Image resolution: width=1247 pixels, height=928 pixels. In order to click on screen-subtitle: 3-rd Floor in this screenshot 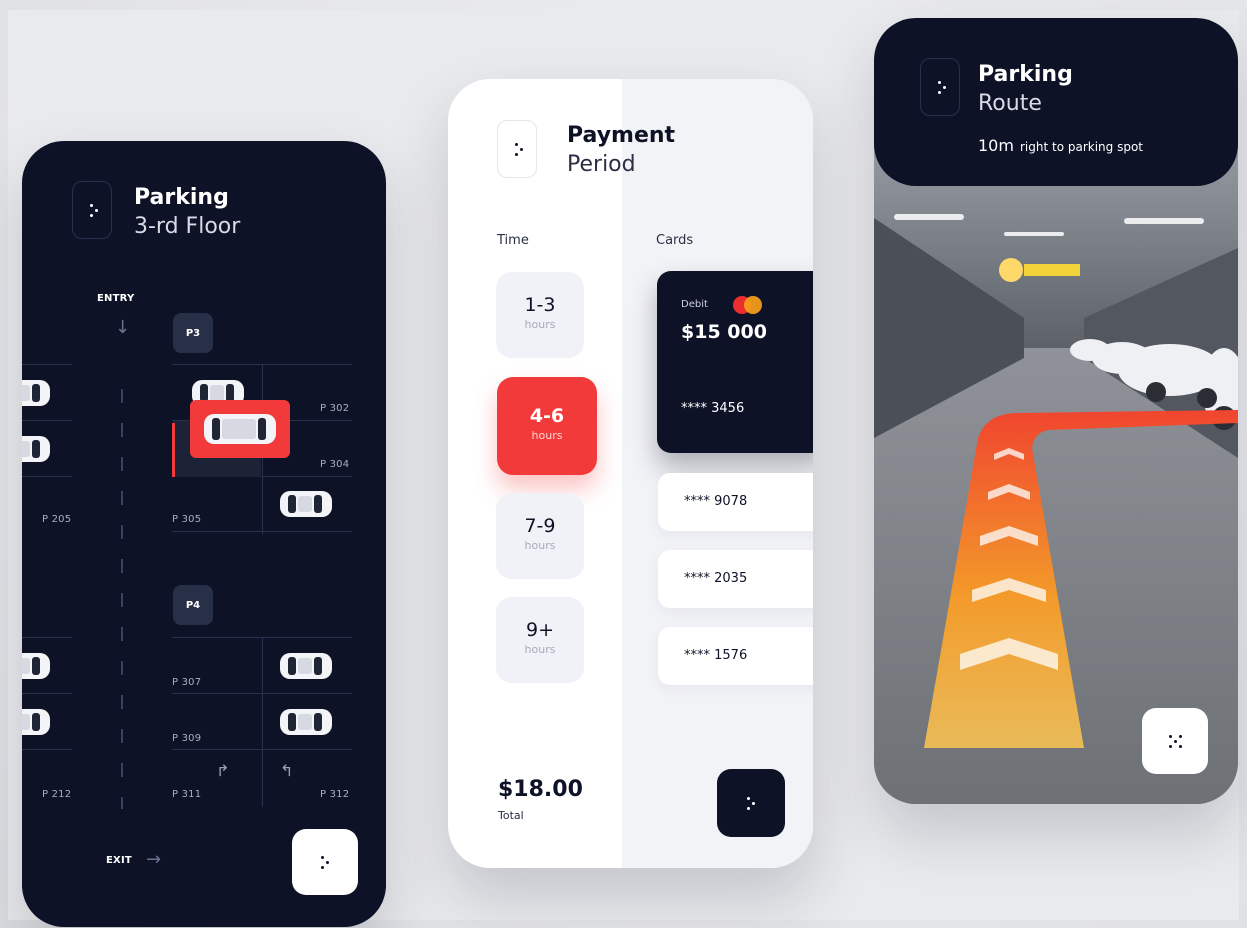, I will do `click(187, 226)`.